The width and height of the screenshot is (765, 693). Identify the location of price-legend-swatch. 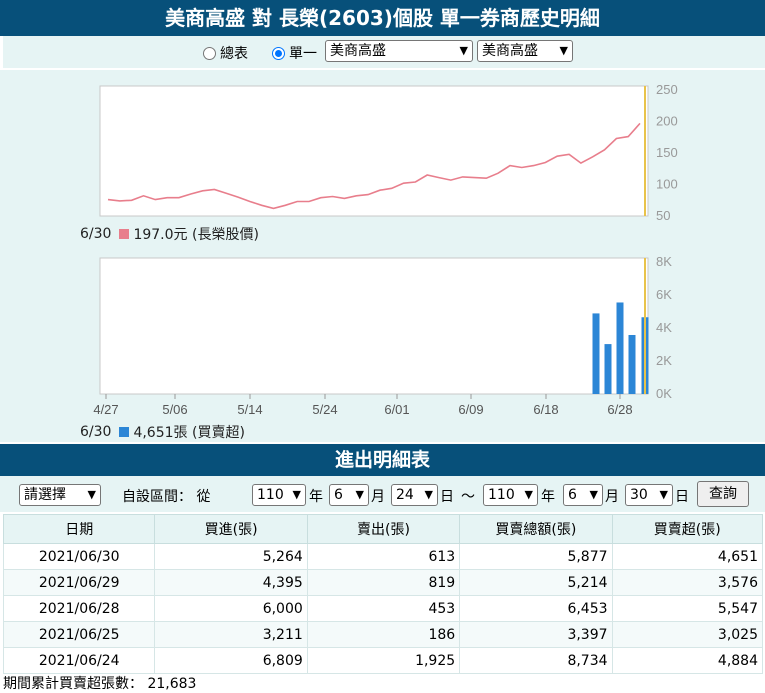
(124, 234).